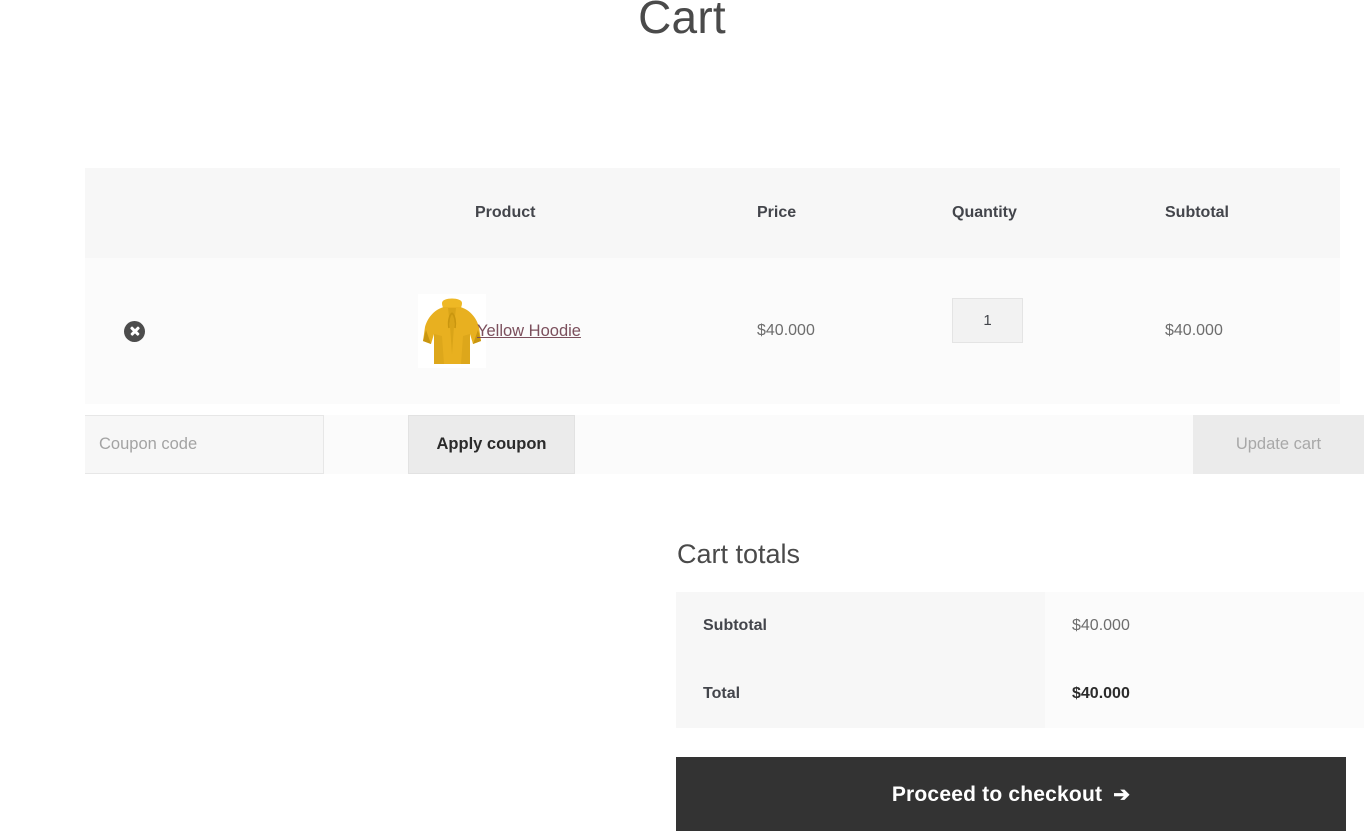 The height and width of the screenshot is (833, 1364). I want to click on cart-table-head: Product Price Quantity Subtotal, so click(712, 213).